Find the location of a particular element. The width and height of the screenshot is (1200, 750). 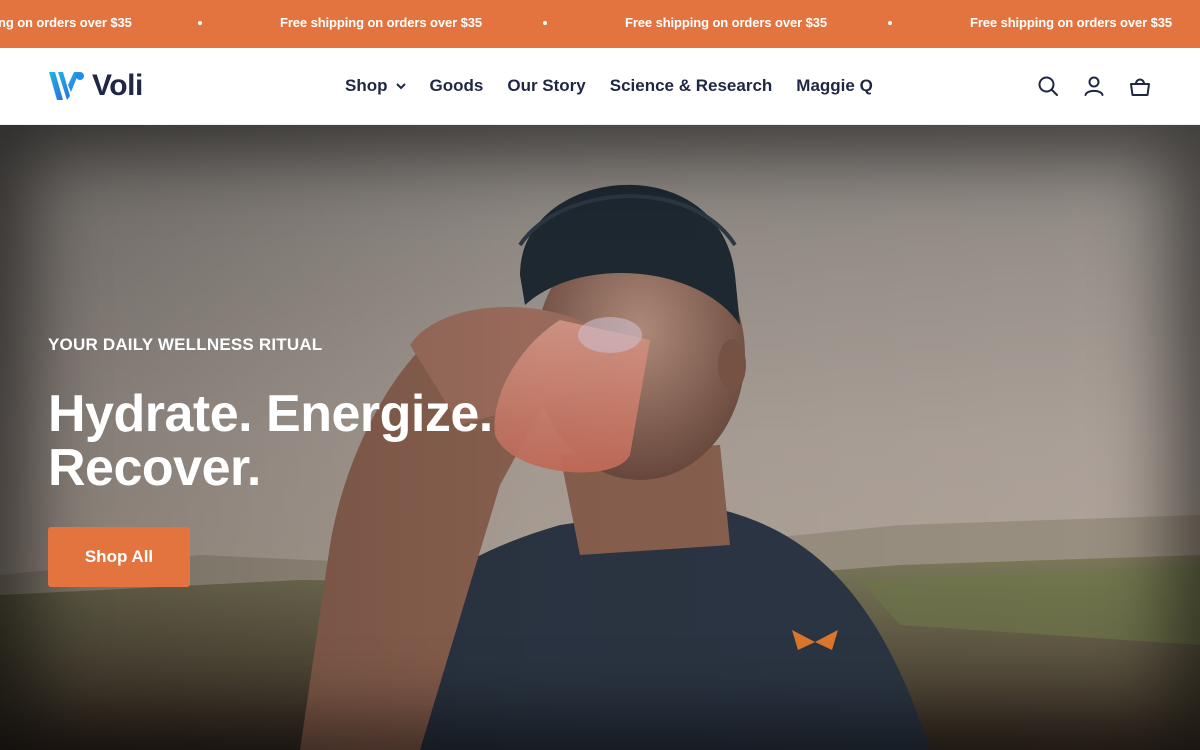

nav-item-label: Maggie Q is located at coordinates (834, 85).